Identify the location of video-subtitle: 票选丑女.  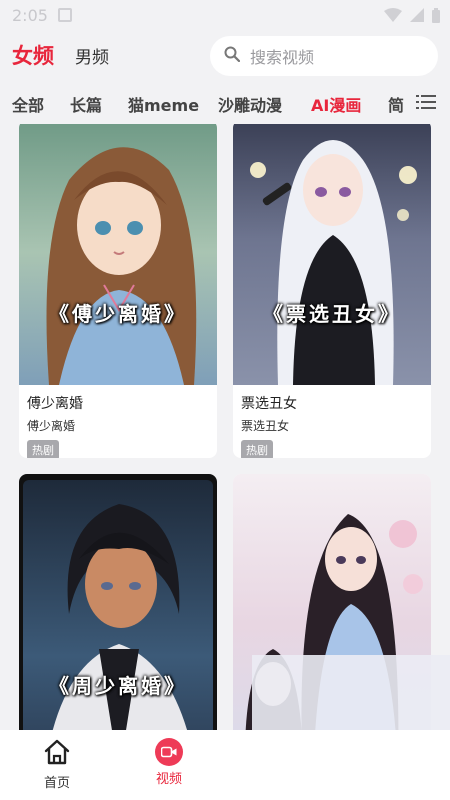
(265, 426).